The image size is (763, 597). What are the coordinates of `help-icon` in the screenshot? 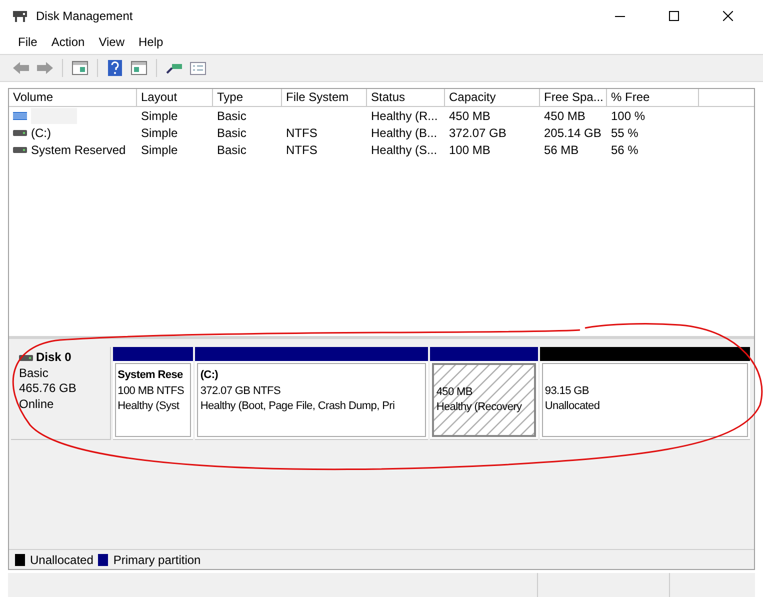 It's located at (115, 68).